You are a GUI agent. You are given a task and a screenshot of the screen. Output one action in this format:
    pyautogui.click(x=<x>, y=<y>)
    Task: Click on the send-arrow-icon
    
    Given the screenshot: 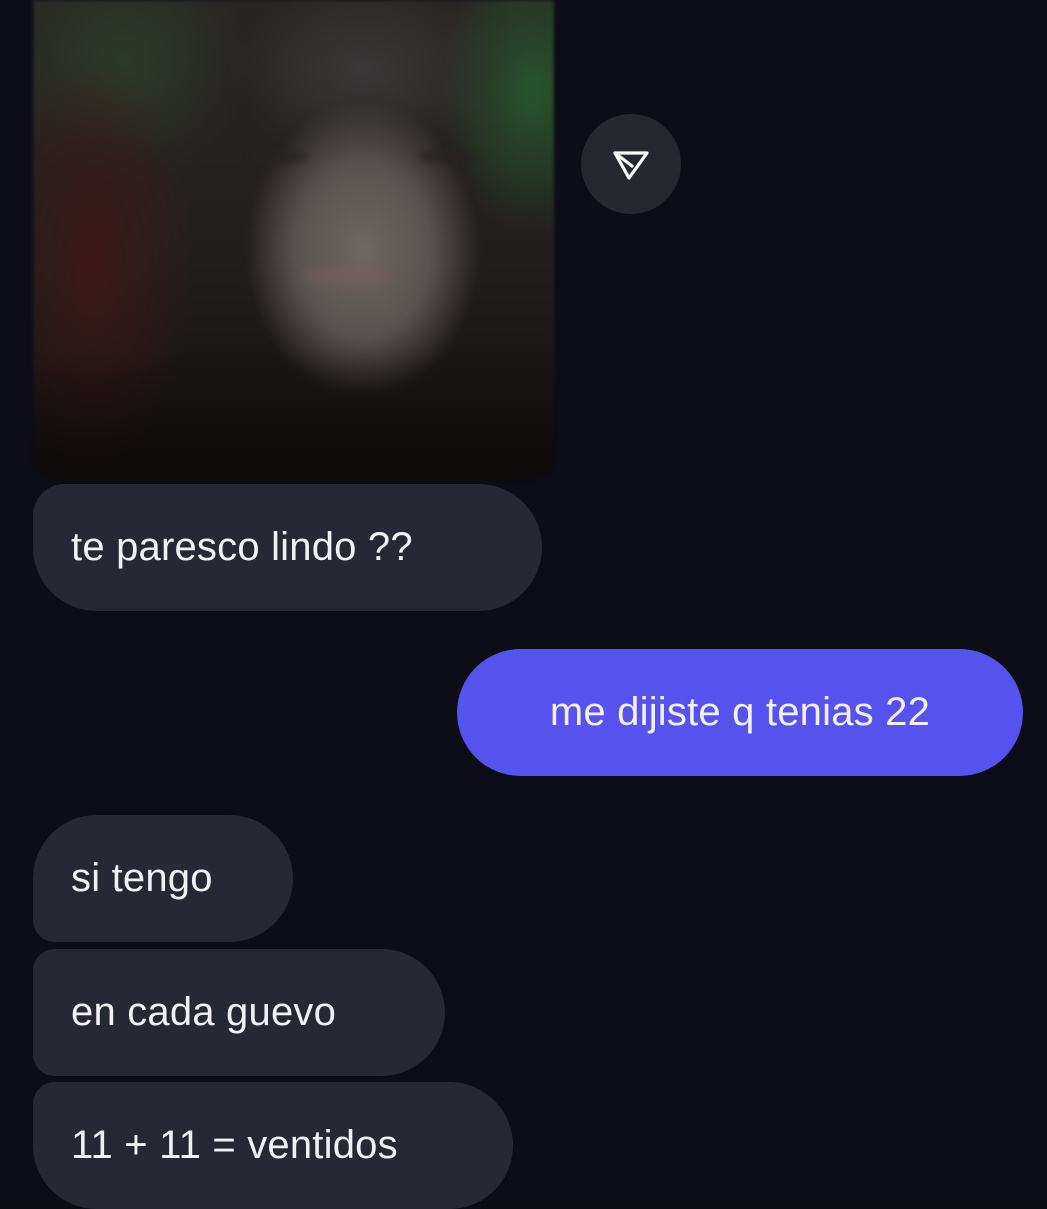 What is the action you would take?
    pyautogui.click(x=631, y=165)
    